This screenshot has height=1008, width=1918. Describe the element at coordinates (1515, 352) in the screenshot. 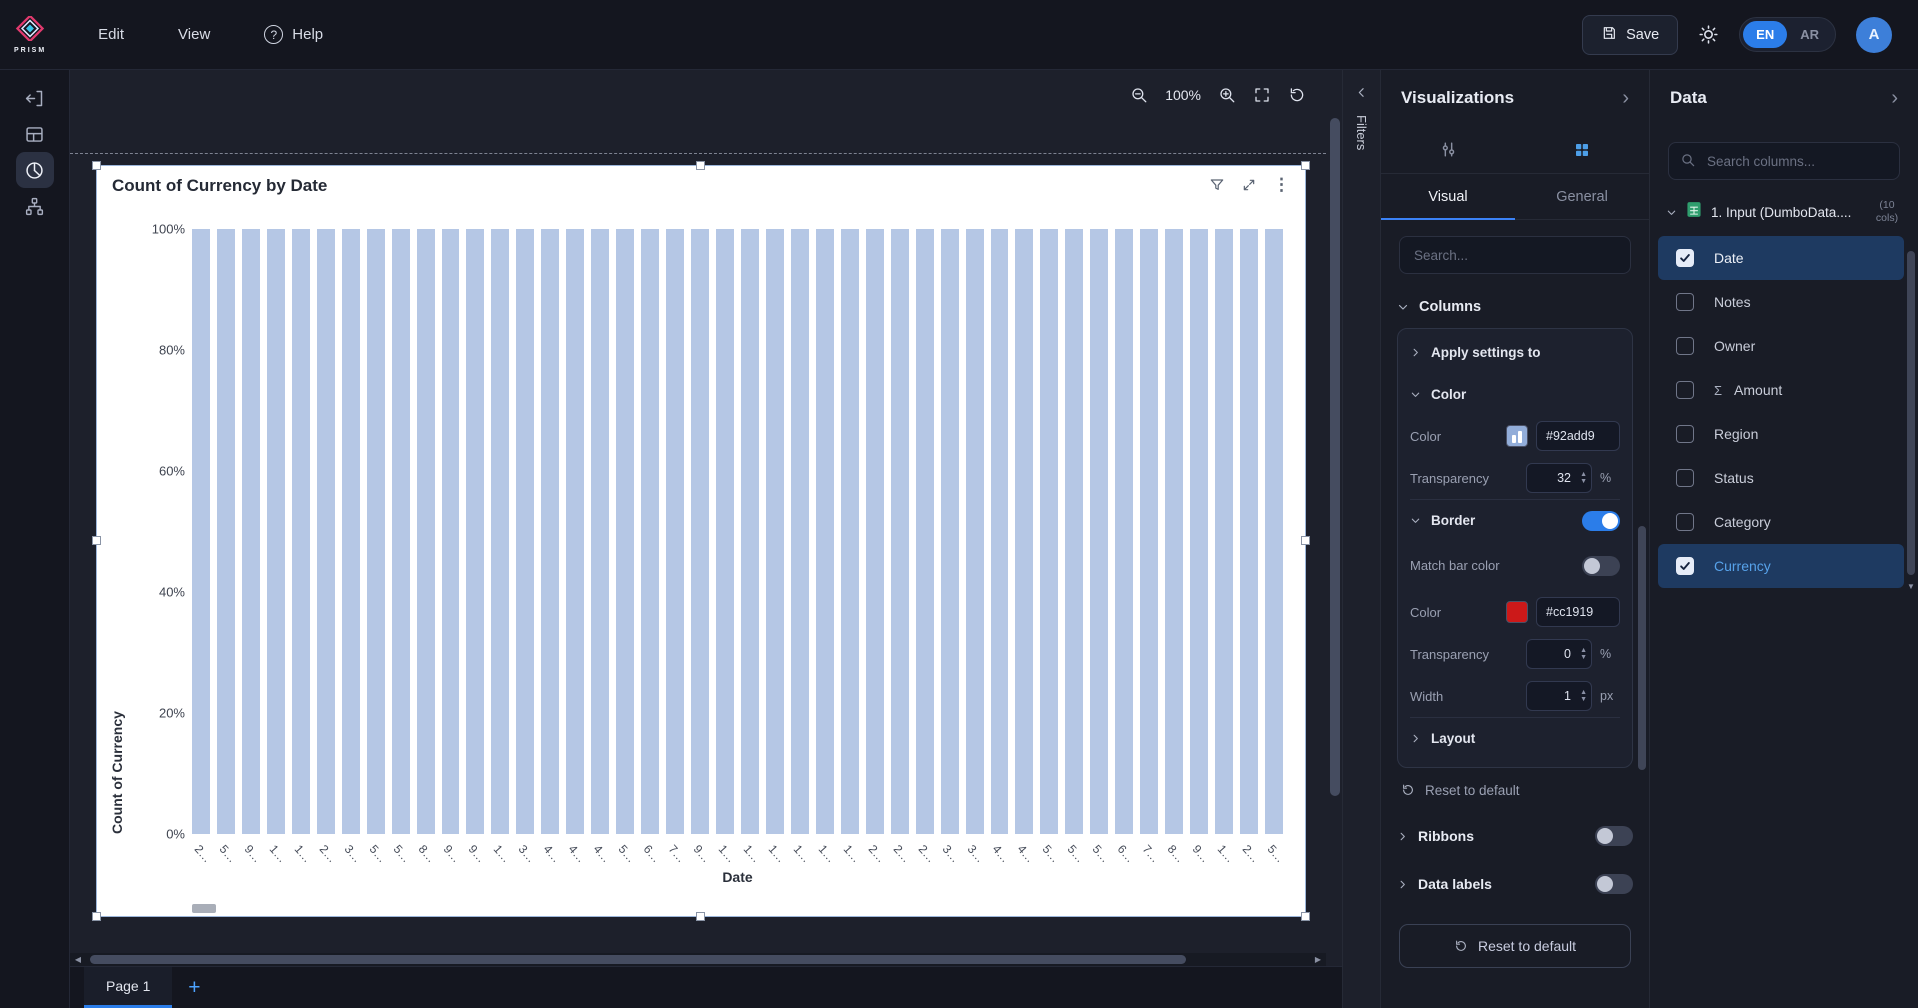

I see `apply-settings-row: Apply settings to` at that location.